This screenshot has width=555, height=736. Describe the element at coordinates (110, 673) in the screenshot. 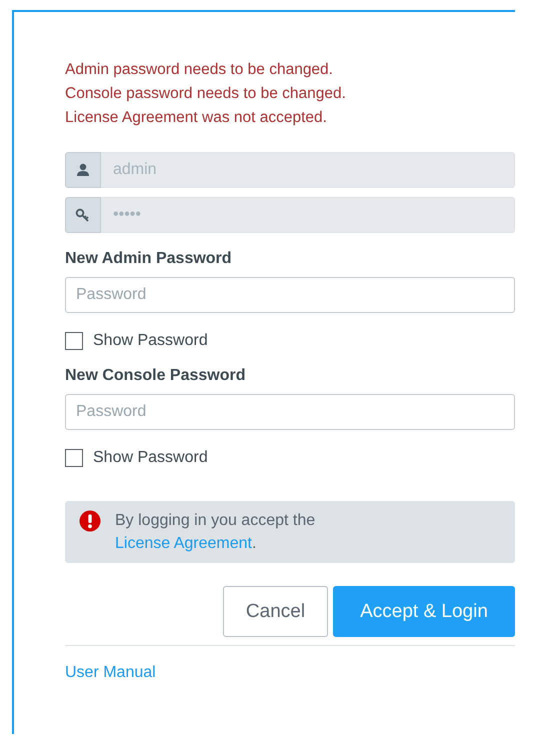

I see `user-manual-link: User Manual` at that location.